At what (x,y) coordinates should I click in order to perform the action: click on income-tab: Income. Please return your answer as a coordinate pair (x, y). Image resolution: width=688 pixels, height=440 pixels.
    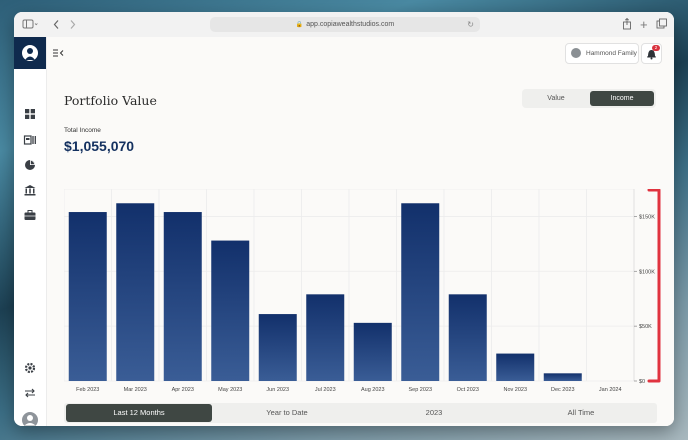
    Looking at the image, I should click on (622, 98).